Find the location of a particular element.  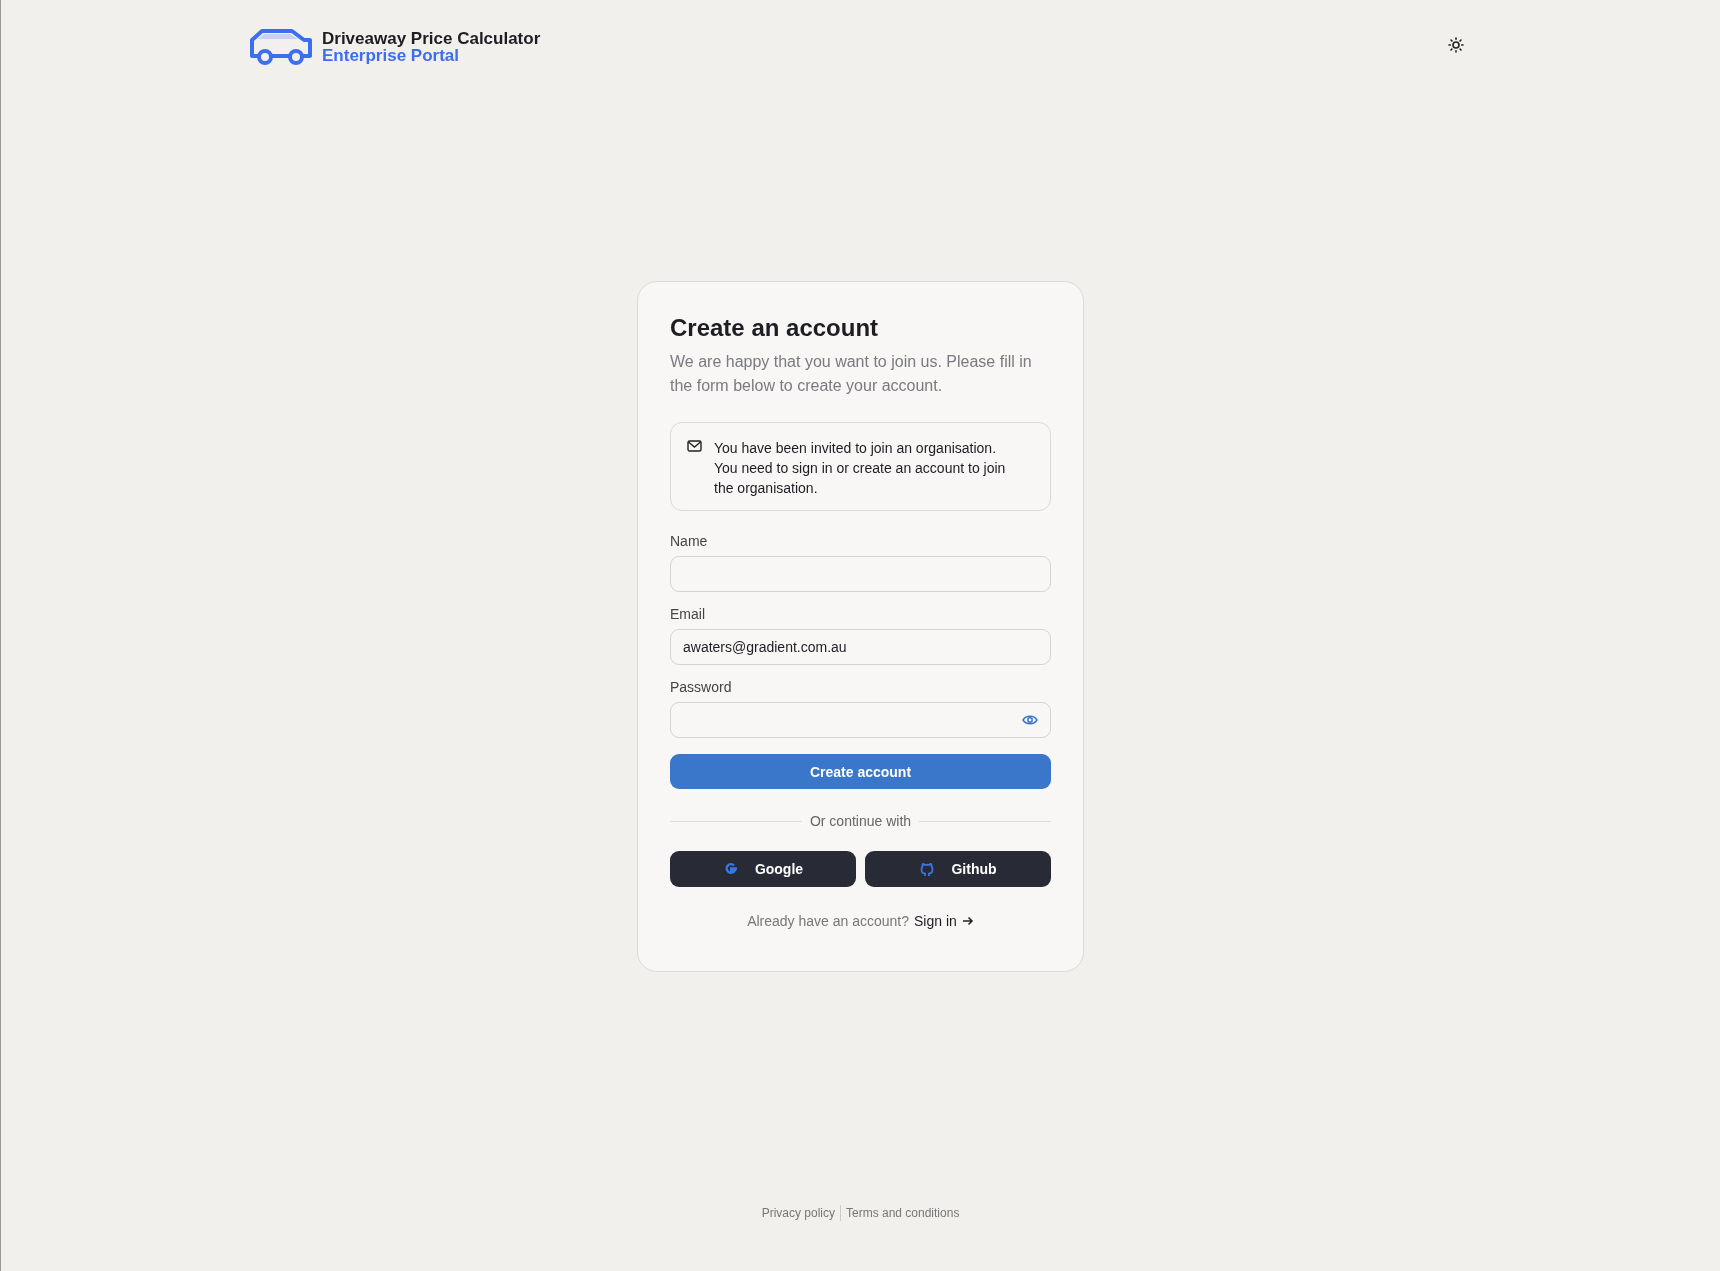

text-input-field is located at coordinates (860, 574).